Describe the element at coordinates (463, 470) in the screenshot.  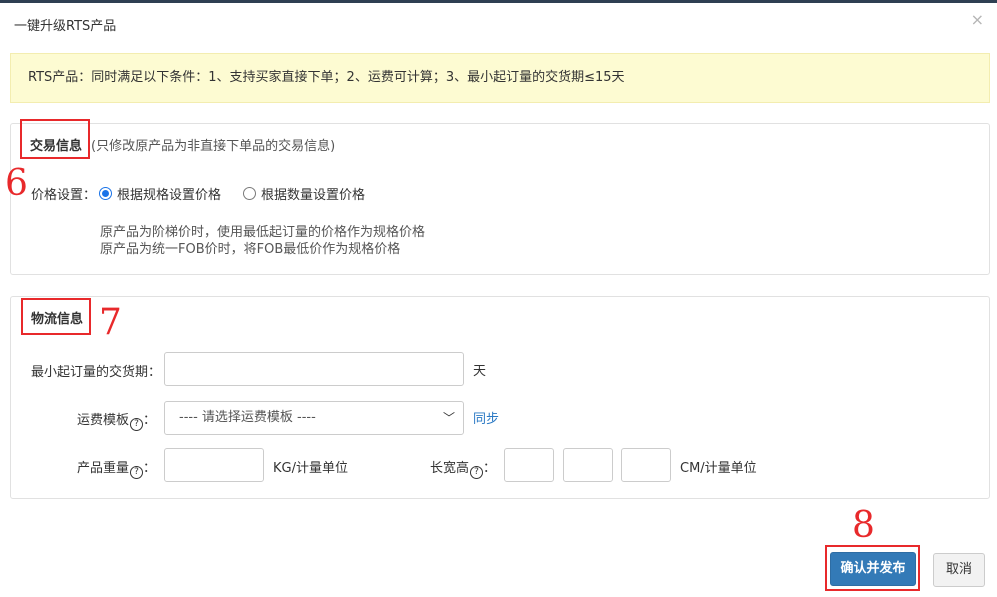
I see `dimensions-label: 长宽高?：` at that location.